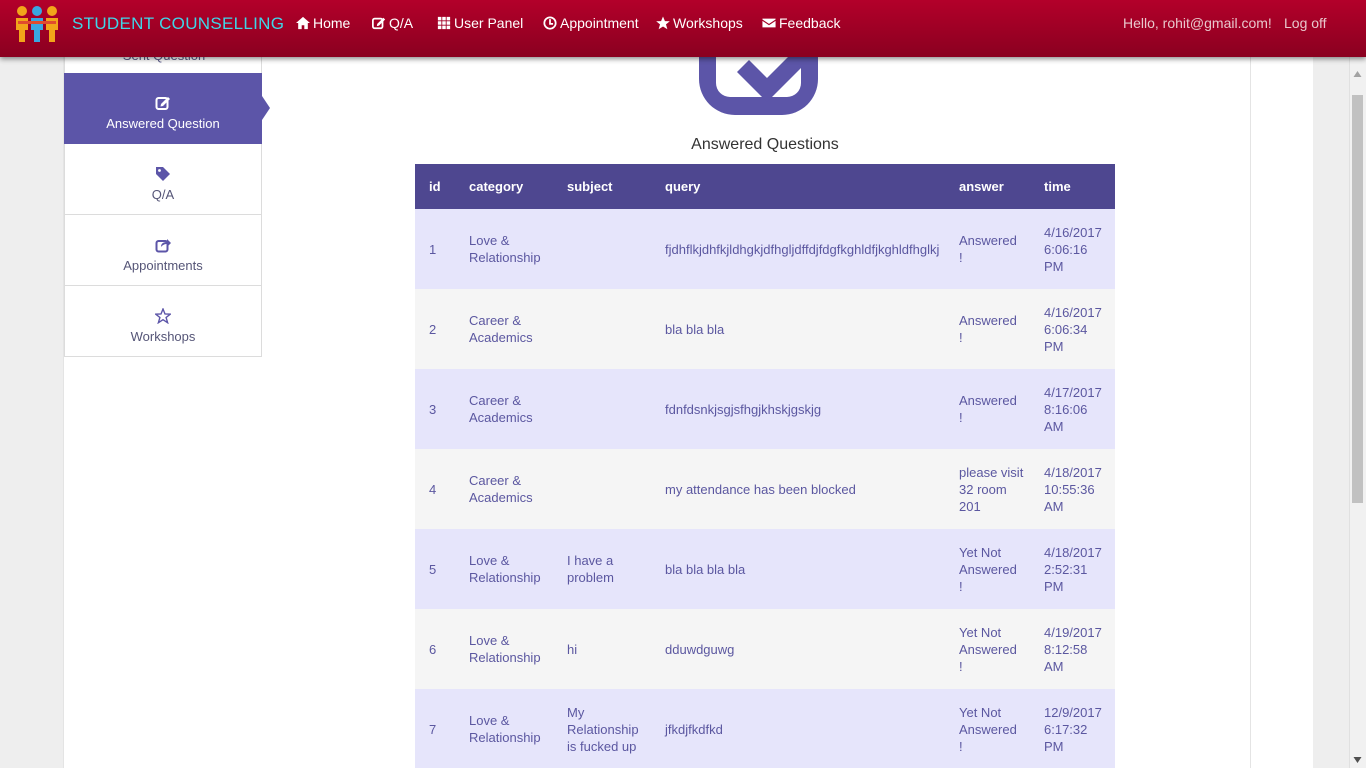 The width and height of the screenshot is (1366, 768). Describe the element at coordinates (433, 729) in the screenshot. I see `cell-id: 7` at that location.